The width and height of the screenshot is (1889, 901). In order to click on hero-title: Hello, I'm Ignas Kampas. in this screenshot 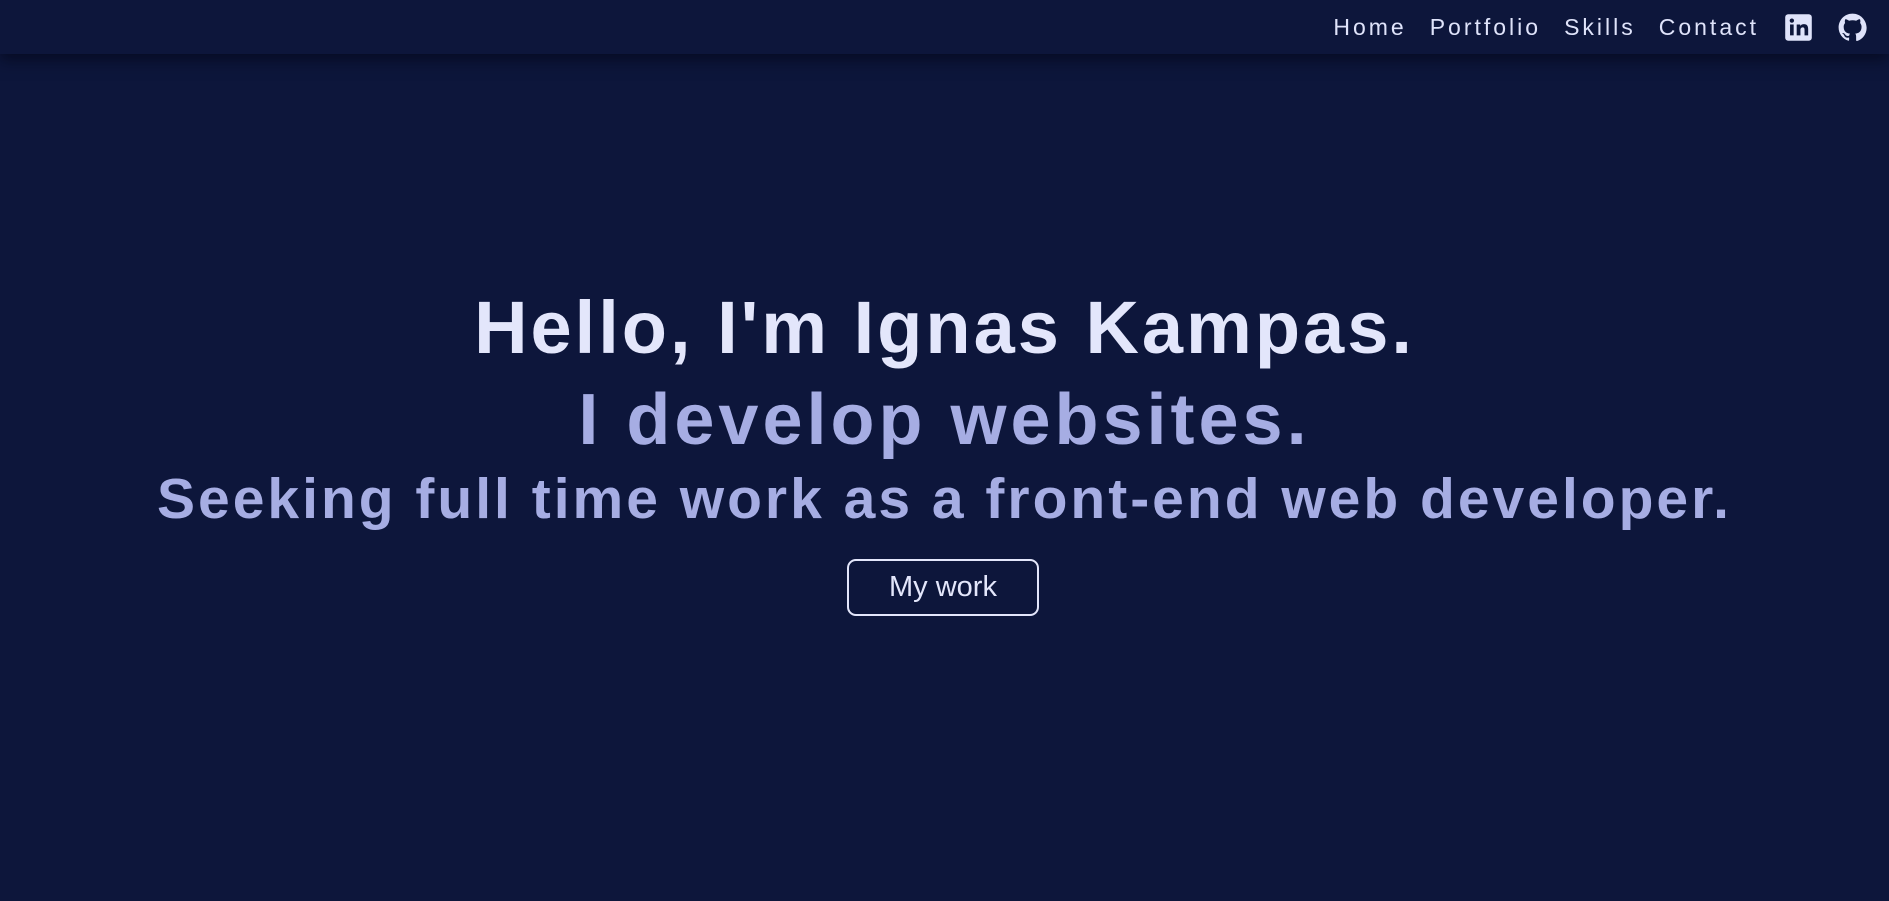, I will do `click(944, 327)`.